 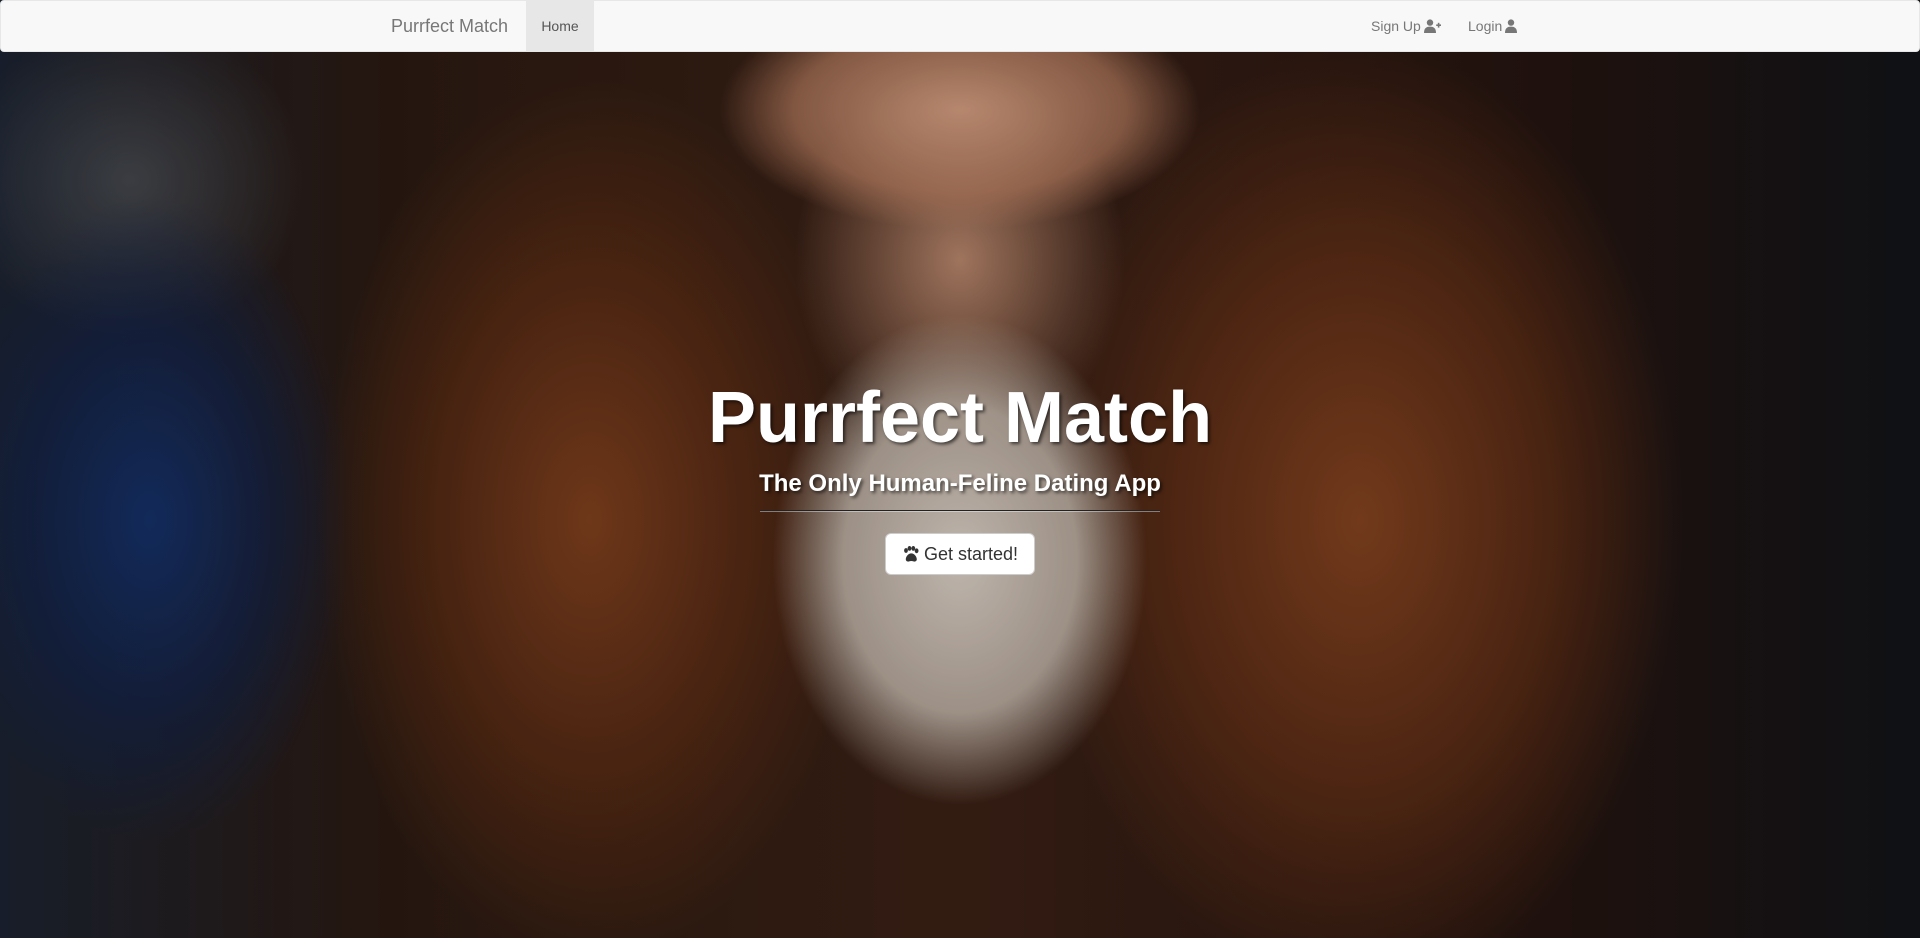 I want to click on brand-link: Purrfect Match, so click(x=449, y=26).